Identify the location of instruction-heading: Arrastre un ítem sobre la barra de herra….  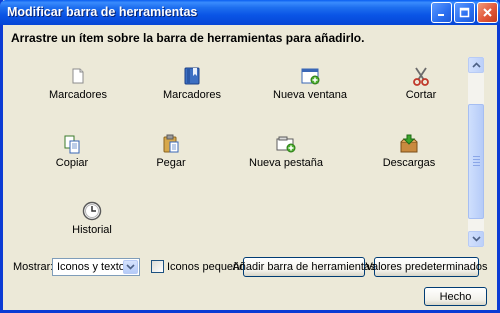
(188, 38).